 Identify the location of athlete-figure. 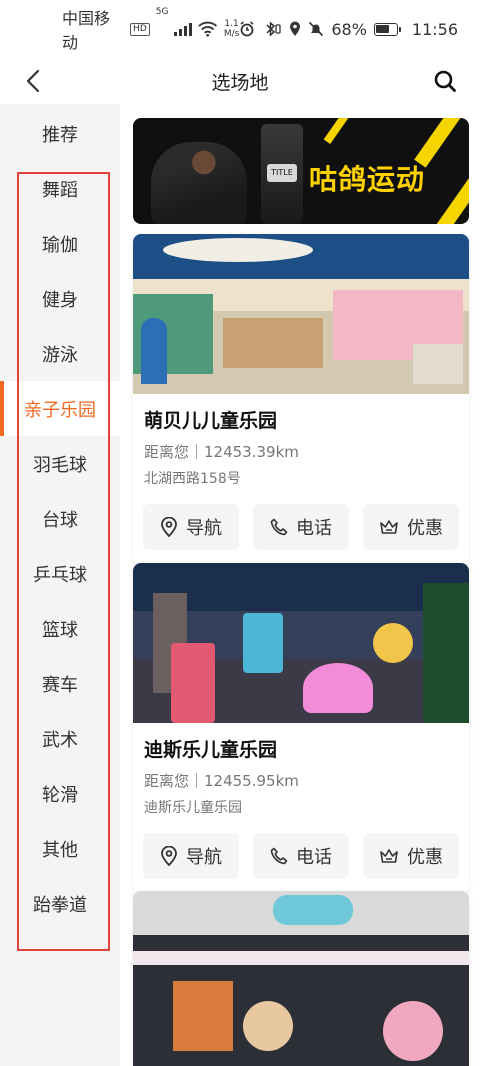
(199, 183).